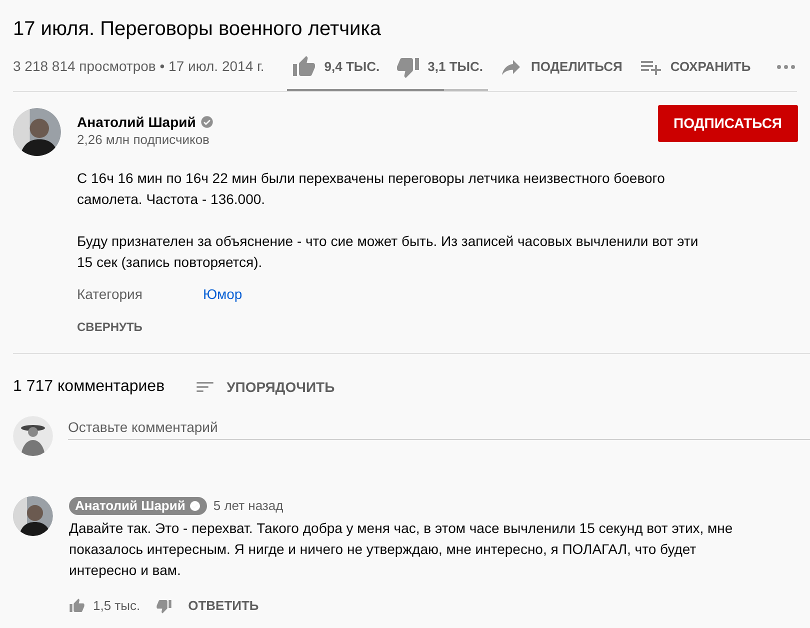 This screenshot has width=810, height=628. I want to click on comment-text: Давайте так. Это - перехват. Такого добра у меня час, в этом часе вычленили 15 секунд вот этих, мне показалось интересным. Я нигде и ничего не утверждаю, мне интересно, я ПОЛАГАЛ, что будет интересно и вам., so click(401, 549).